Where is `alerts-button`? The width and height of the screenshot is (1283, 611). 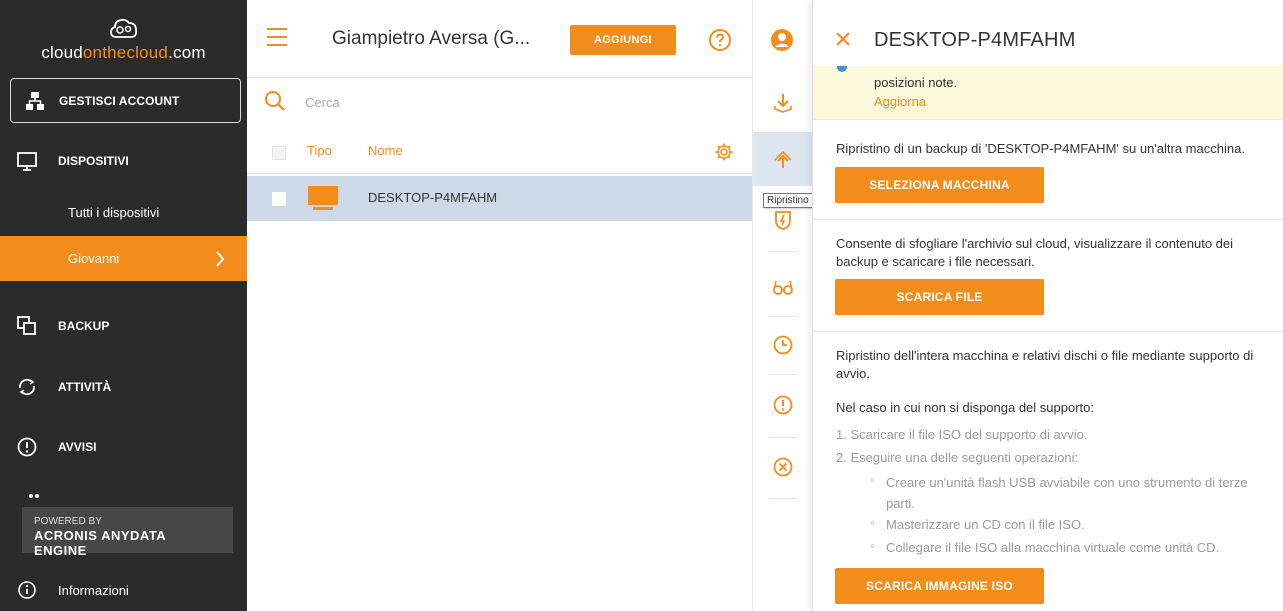
alerts-button is located at coordinates (783, 405).